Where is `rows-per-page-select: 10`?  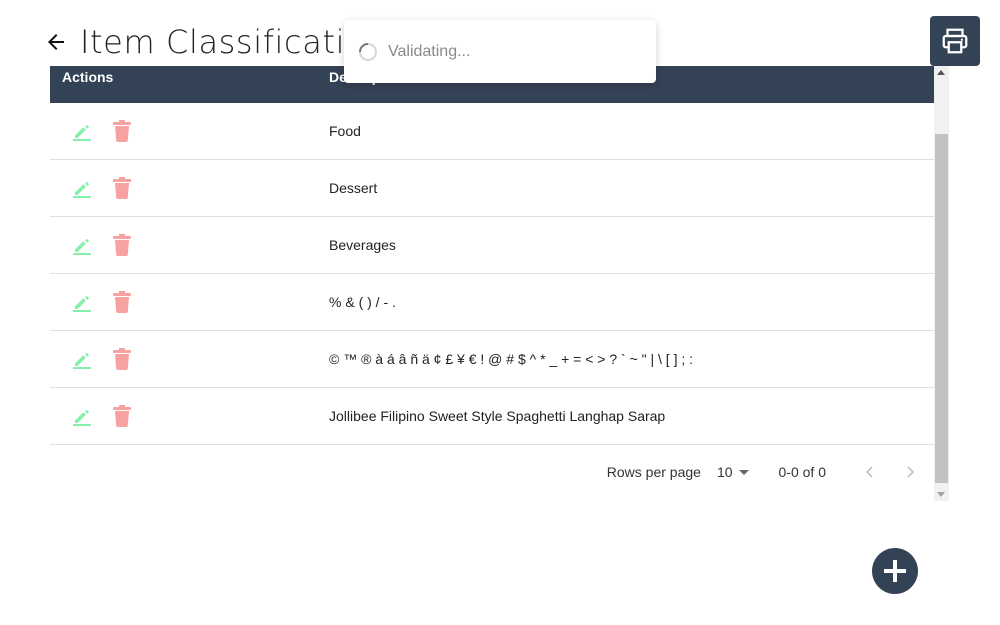 rows-per-page-select: 10 is located at coordinates (734, 472).